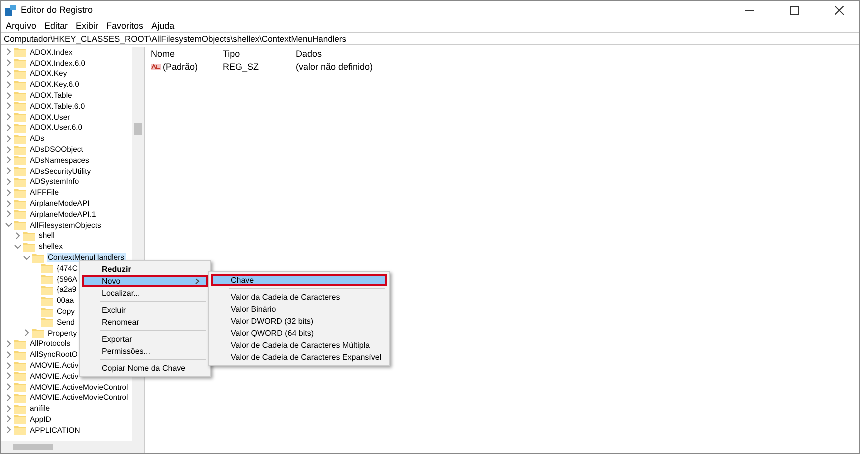 The width and height of the screenshot is (860, 454). I want to click on menu-item: Valor QWORD (64 bits), so click(299, 333).